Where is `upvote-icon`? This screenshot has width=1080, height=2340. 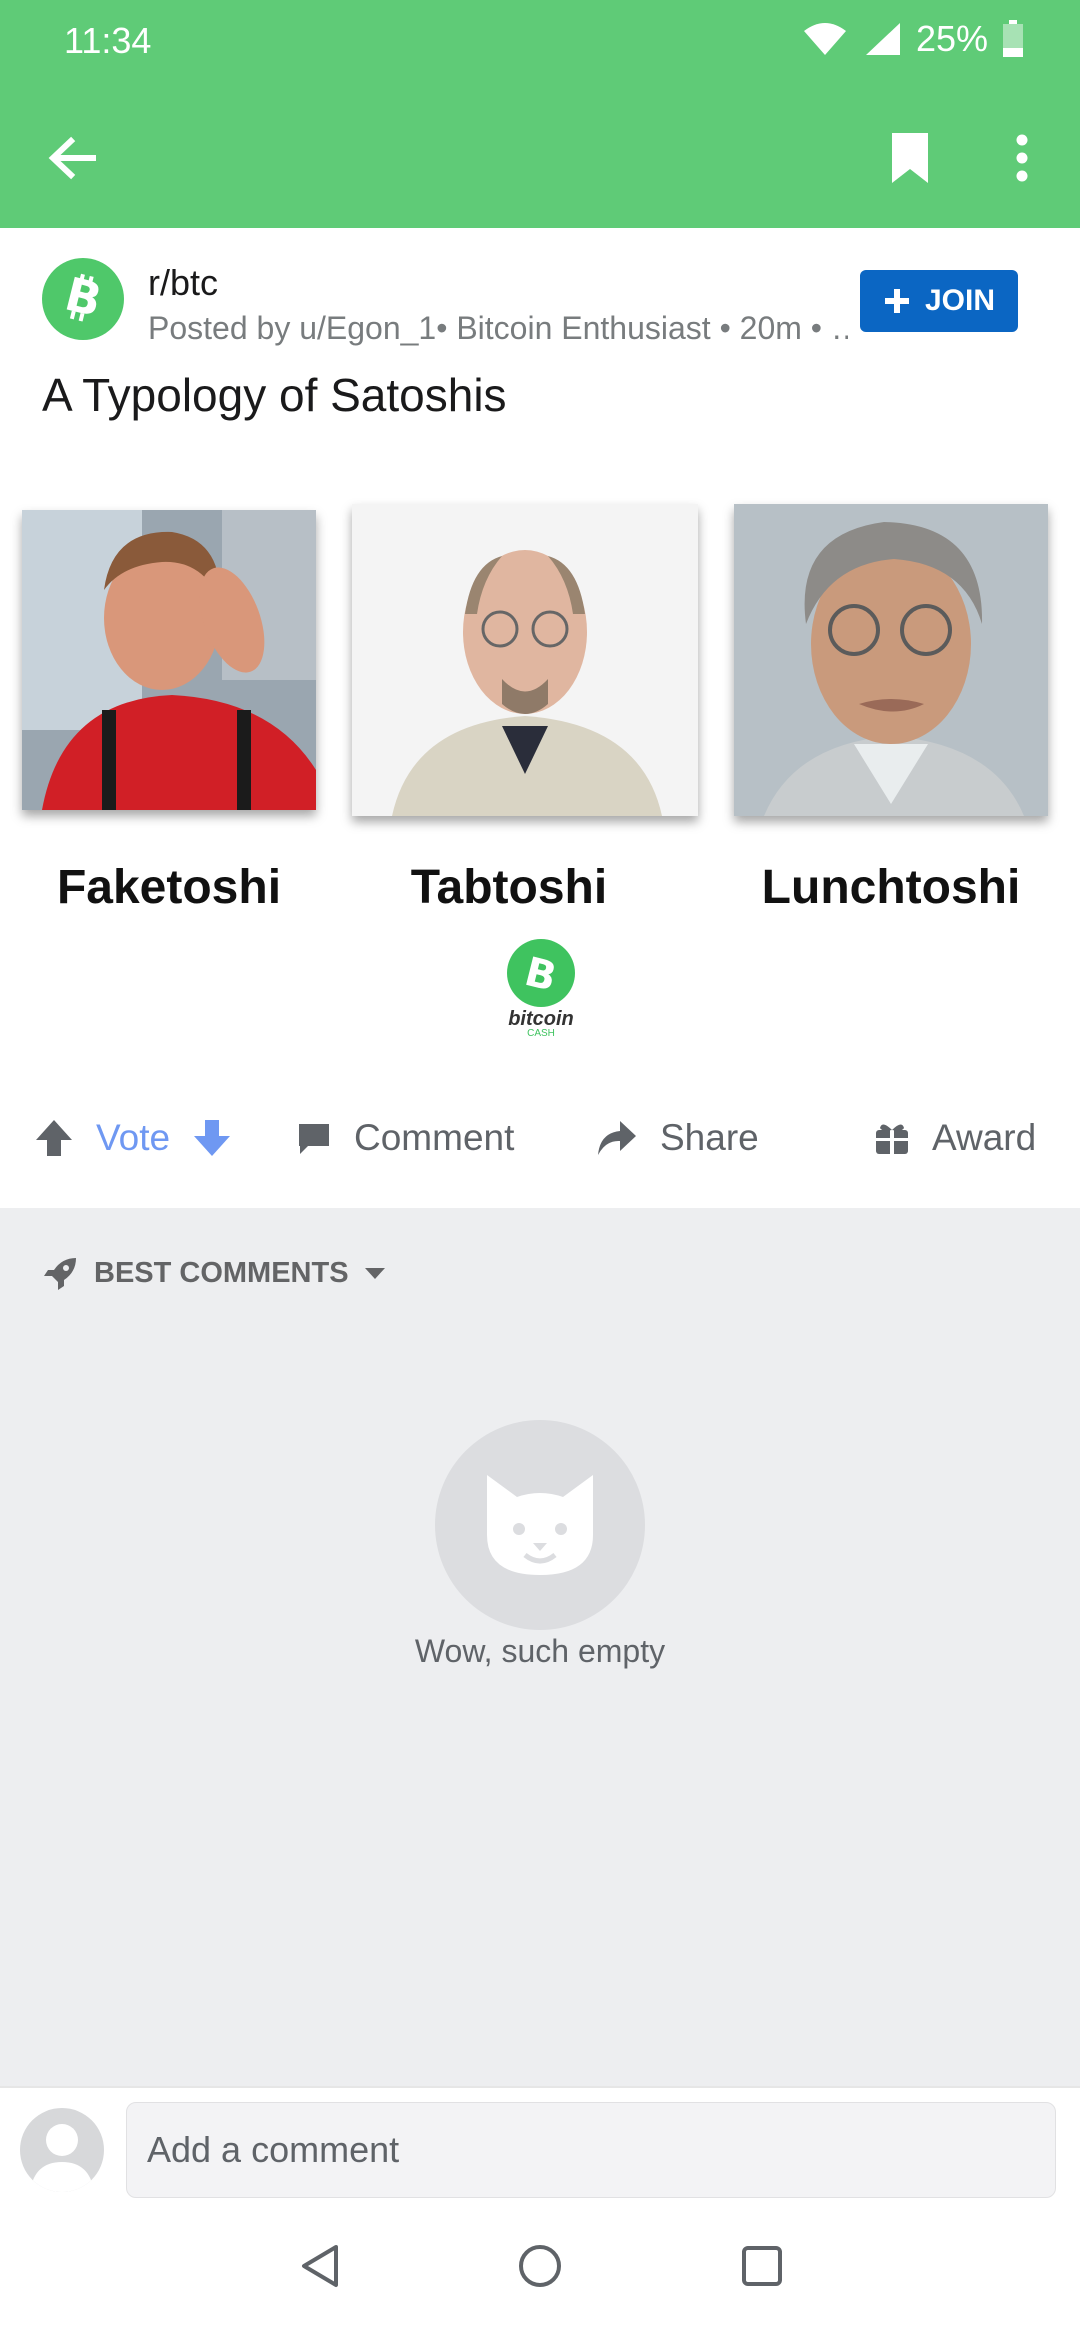 upvote-icon is located at coordinates (54, 1138).